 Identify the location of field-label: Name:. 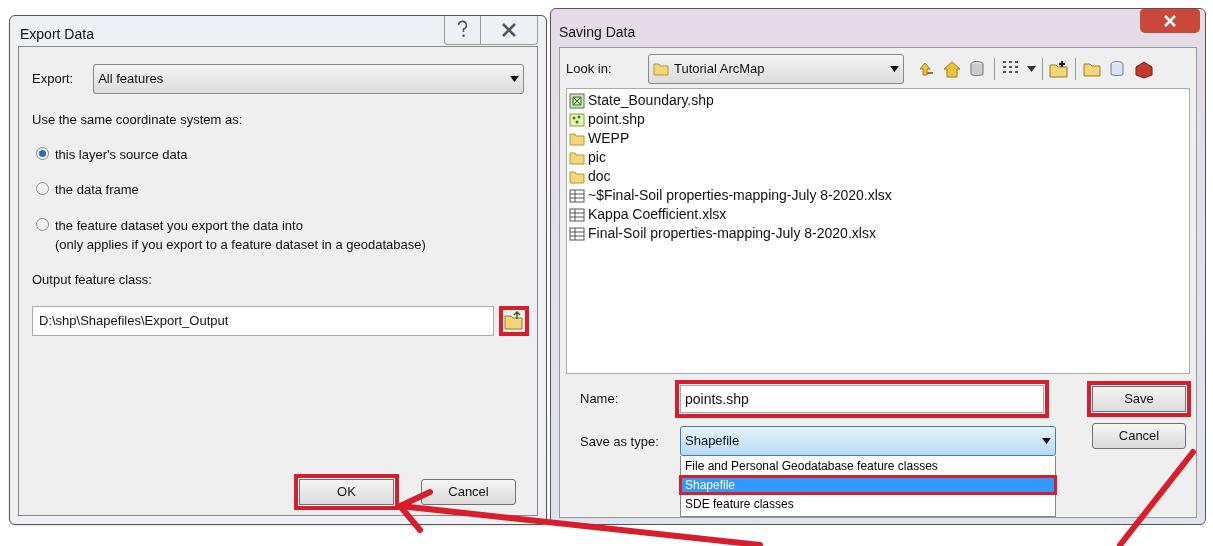
(600, 399).